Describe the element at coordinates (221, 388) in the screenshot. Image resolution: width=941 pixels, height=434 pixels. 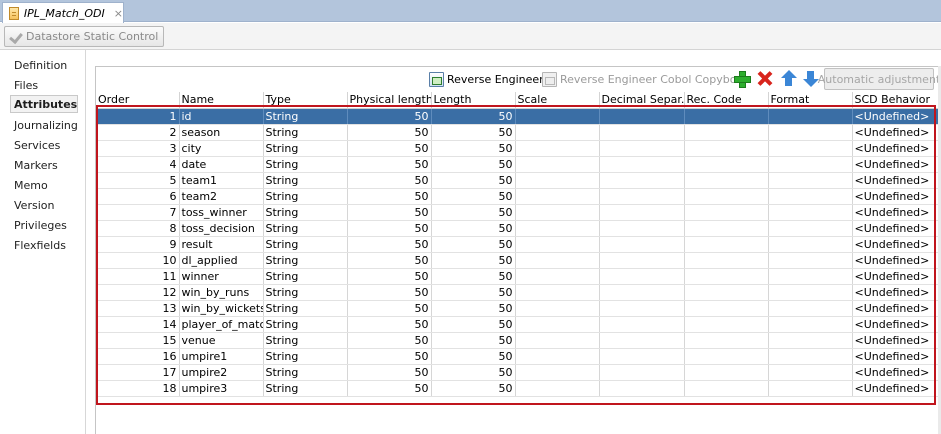
I see `name-cell: umpire3` at that location.